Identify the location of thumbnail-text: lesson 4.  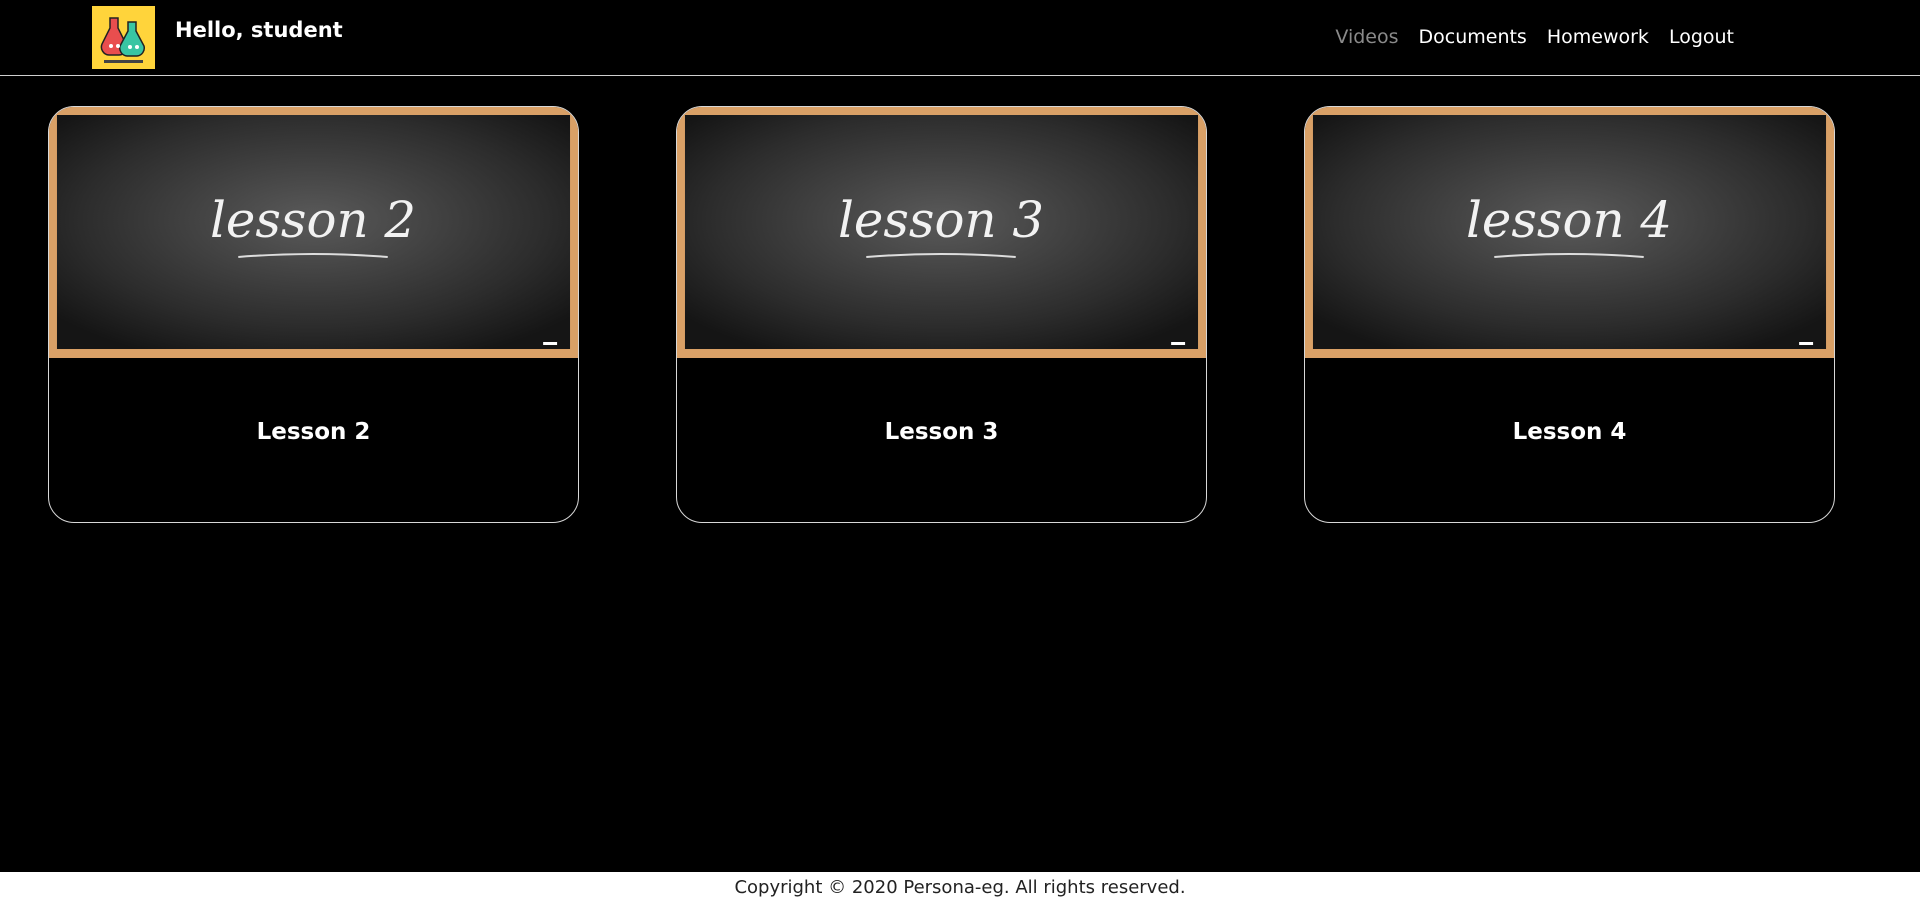
(1569, 220).